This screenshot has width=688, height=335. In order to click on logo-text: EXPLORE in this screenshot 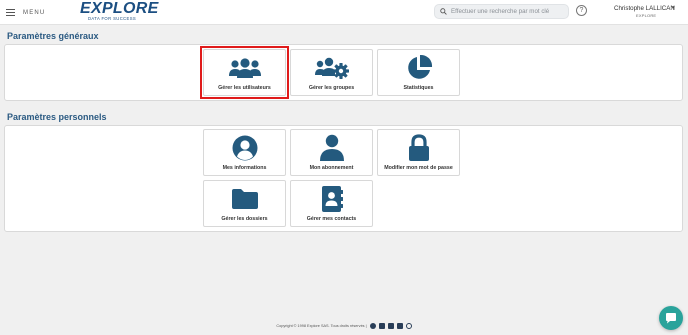, I will do `click(119, 8)`.